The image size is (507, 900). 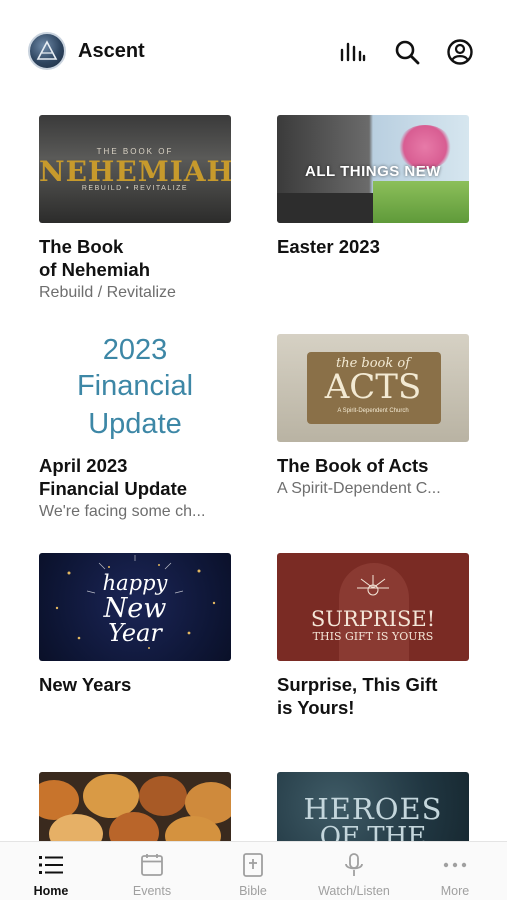 I want to click on series-card-pumpkins, so click(x=136, y=806).